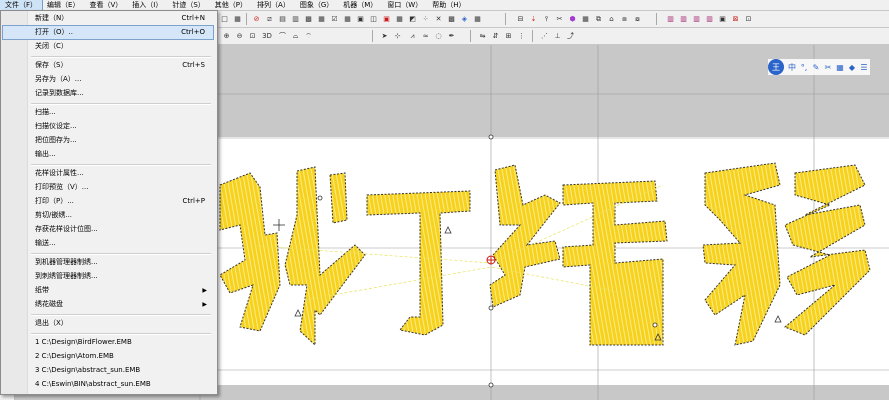 Image resolution: width=889 pixels, height=400 pixels. I want to click on skin-icon: ◆, so click(852, 67).